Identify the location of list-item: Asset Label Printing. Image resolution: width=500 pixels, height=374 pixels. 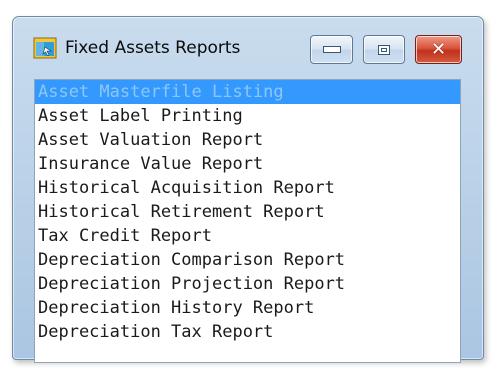
(247, 116).